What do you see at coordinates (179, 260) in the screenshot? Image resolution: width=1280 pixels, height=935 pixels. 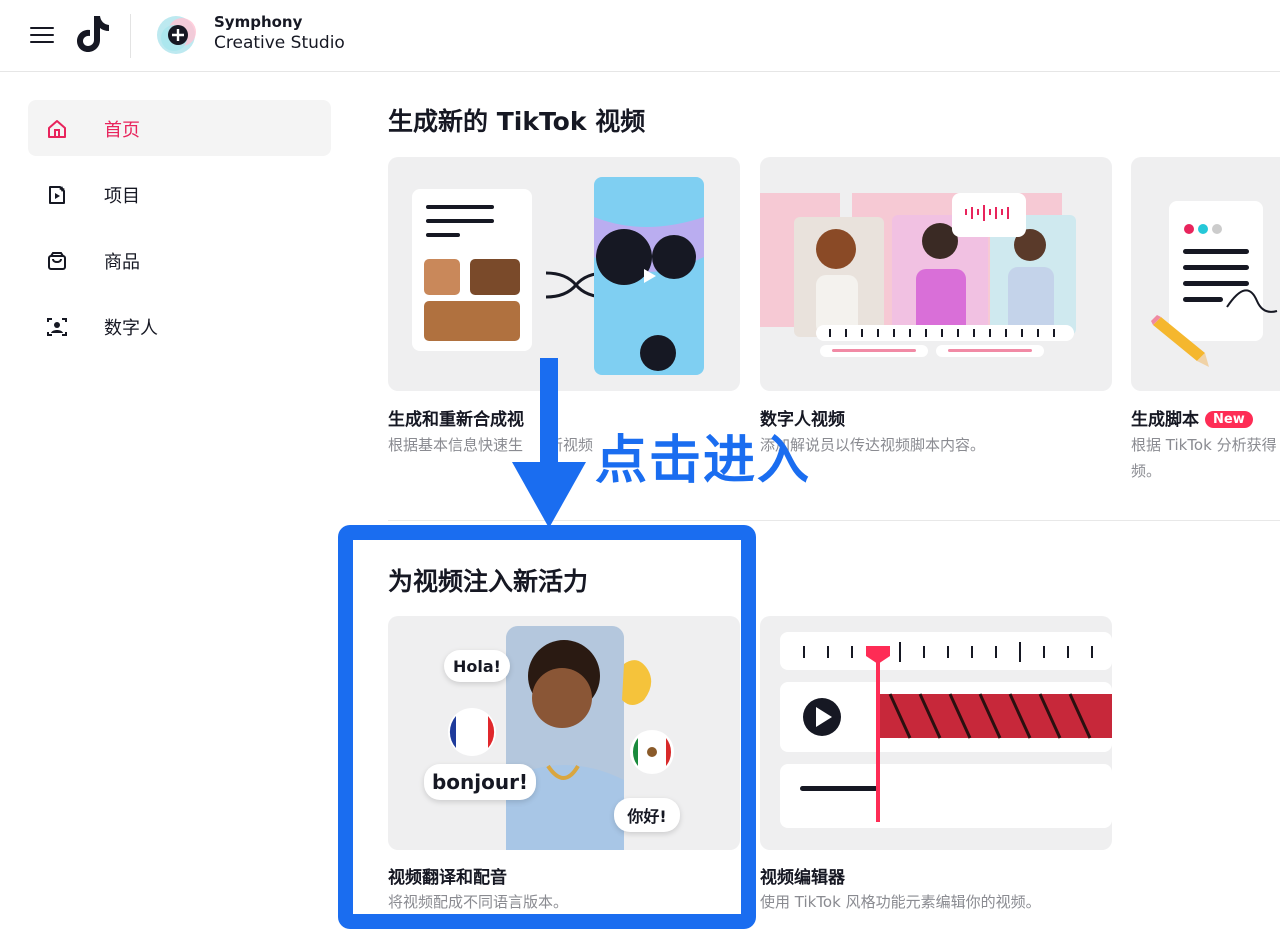 I see `sidebar-item-products: 商品` at bounding box center [179, 260].